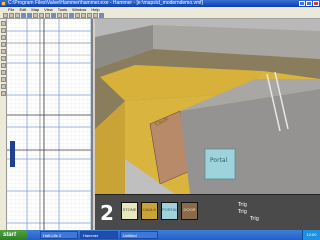 The height and width of the screenshot is (240, 320). What do you see at coordinates (11, 15) in the screenshot?
I see `open-file-icon` at bounding box center [11, 15].